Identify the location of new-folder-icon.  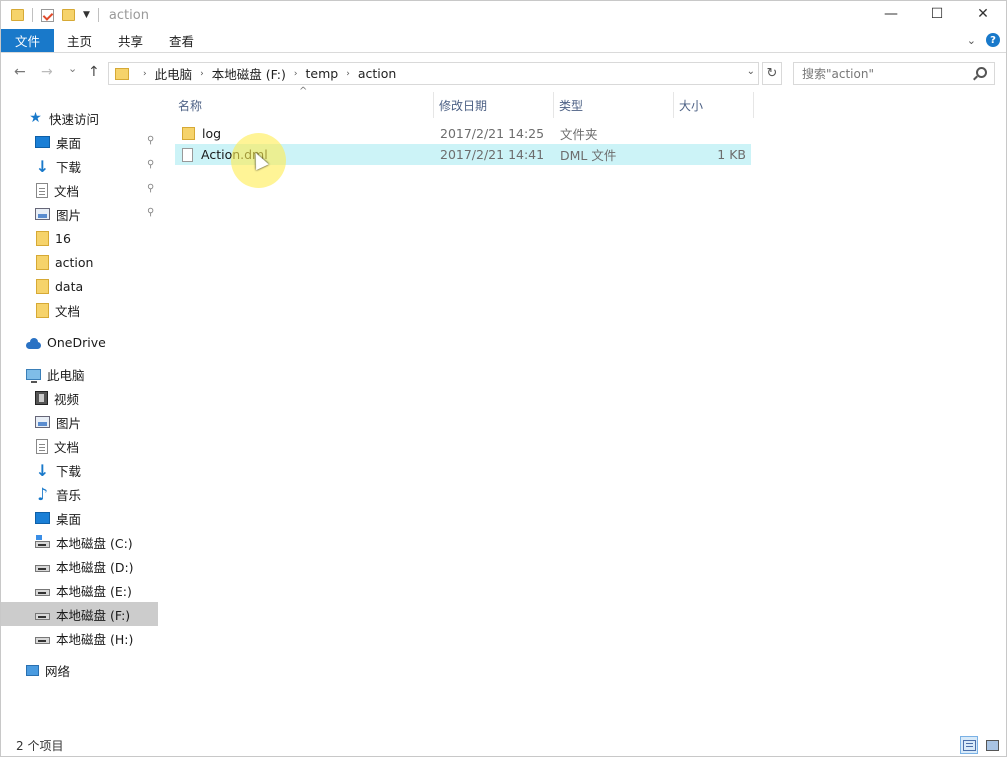
(68, 15).